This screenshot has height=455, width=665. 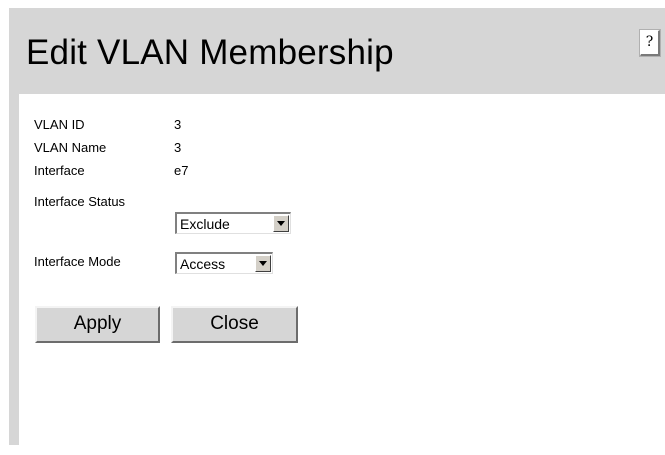 What do you see at coordinates (650, 43) in the screenshot?
I see `help-button: ?` at bounding box center [650, 43].